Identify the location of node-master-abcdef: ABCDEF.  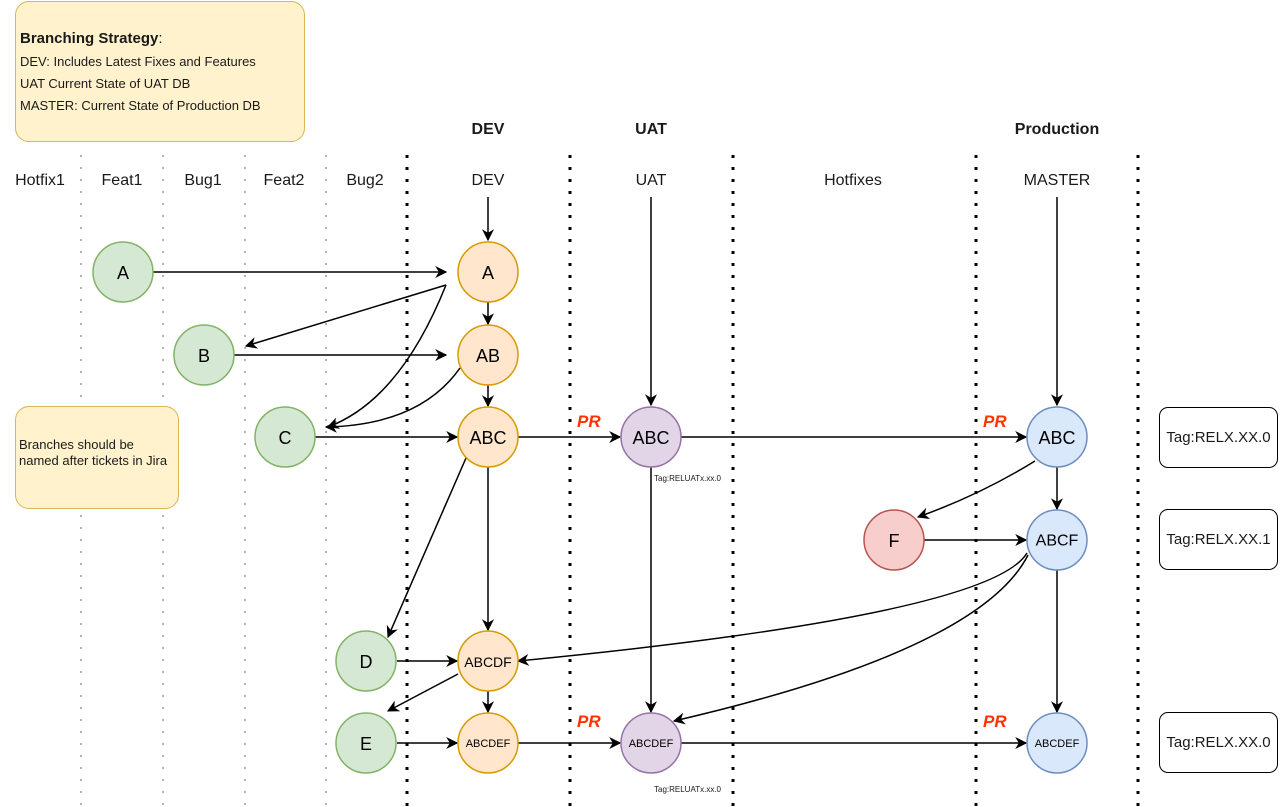
(1057, 743).